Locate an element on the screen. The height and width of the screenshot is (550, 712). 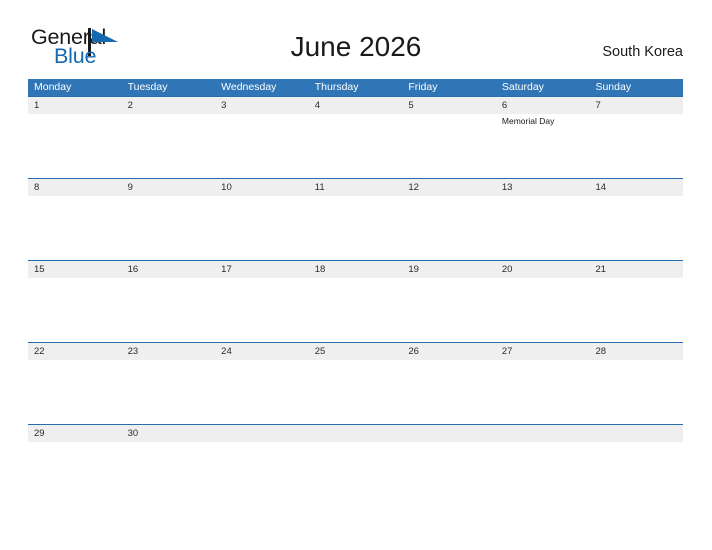
day-cell: Memorial Day is located at coordinates (543, 146).